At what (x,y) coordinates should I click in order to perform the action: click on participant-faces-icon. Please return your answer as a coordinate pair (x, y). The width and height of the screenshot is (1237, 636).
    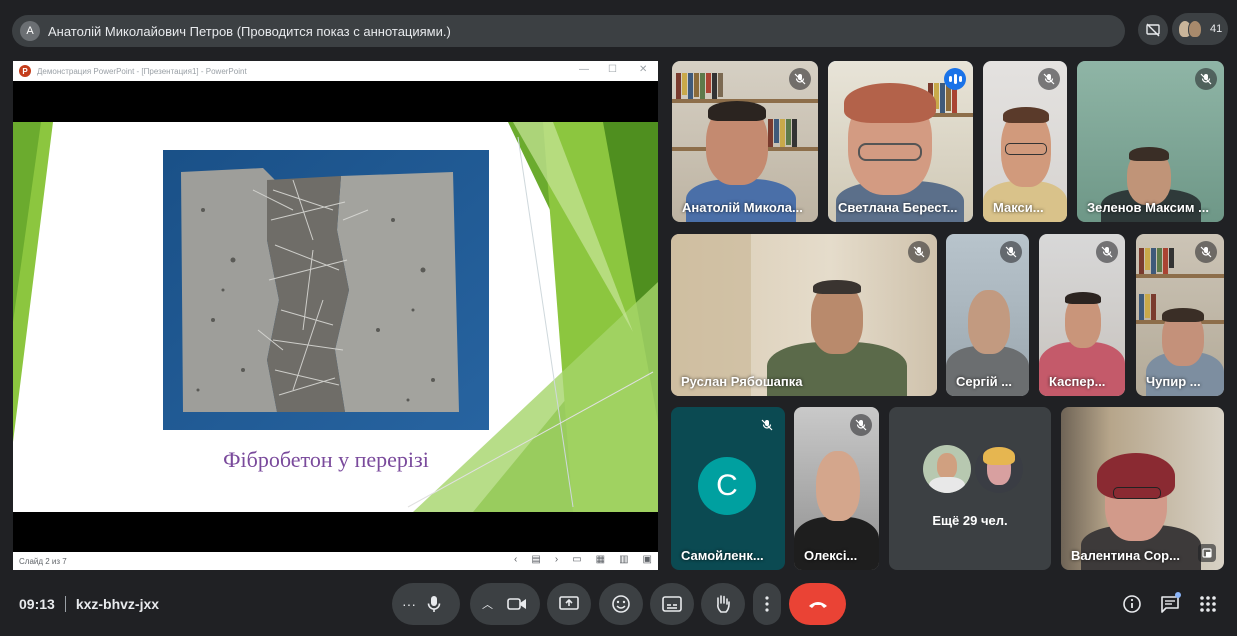
    Looking at the image, I should click on (1190, 29).